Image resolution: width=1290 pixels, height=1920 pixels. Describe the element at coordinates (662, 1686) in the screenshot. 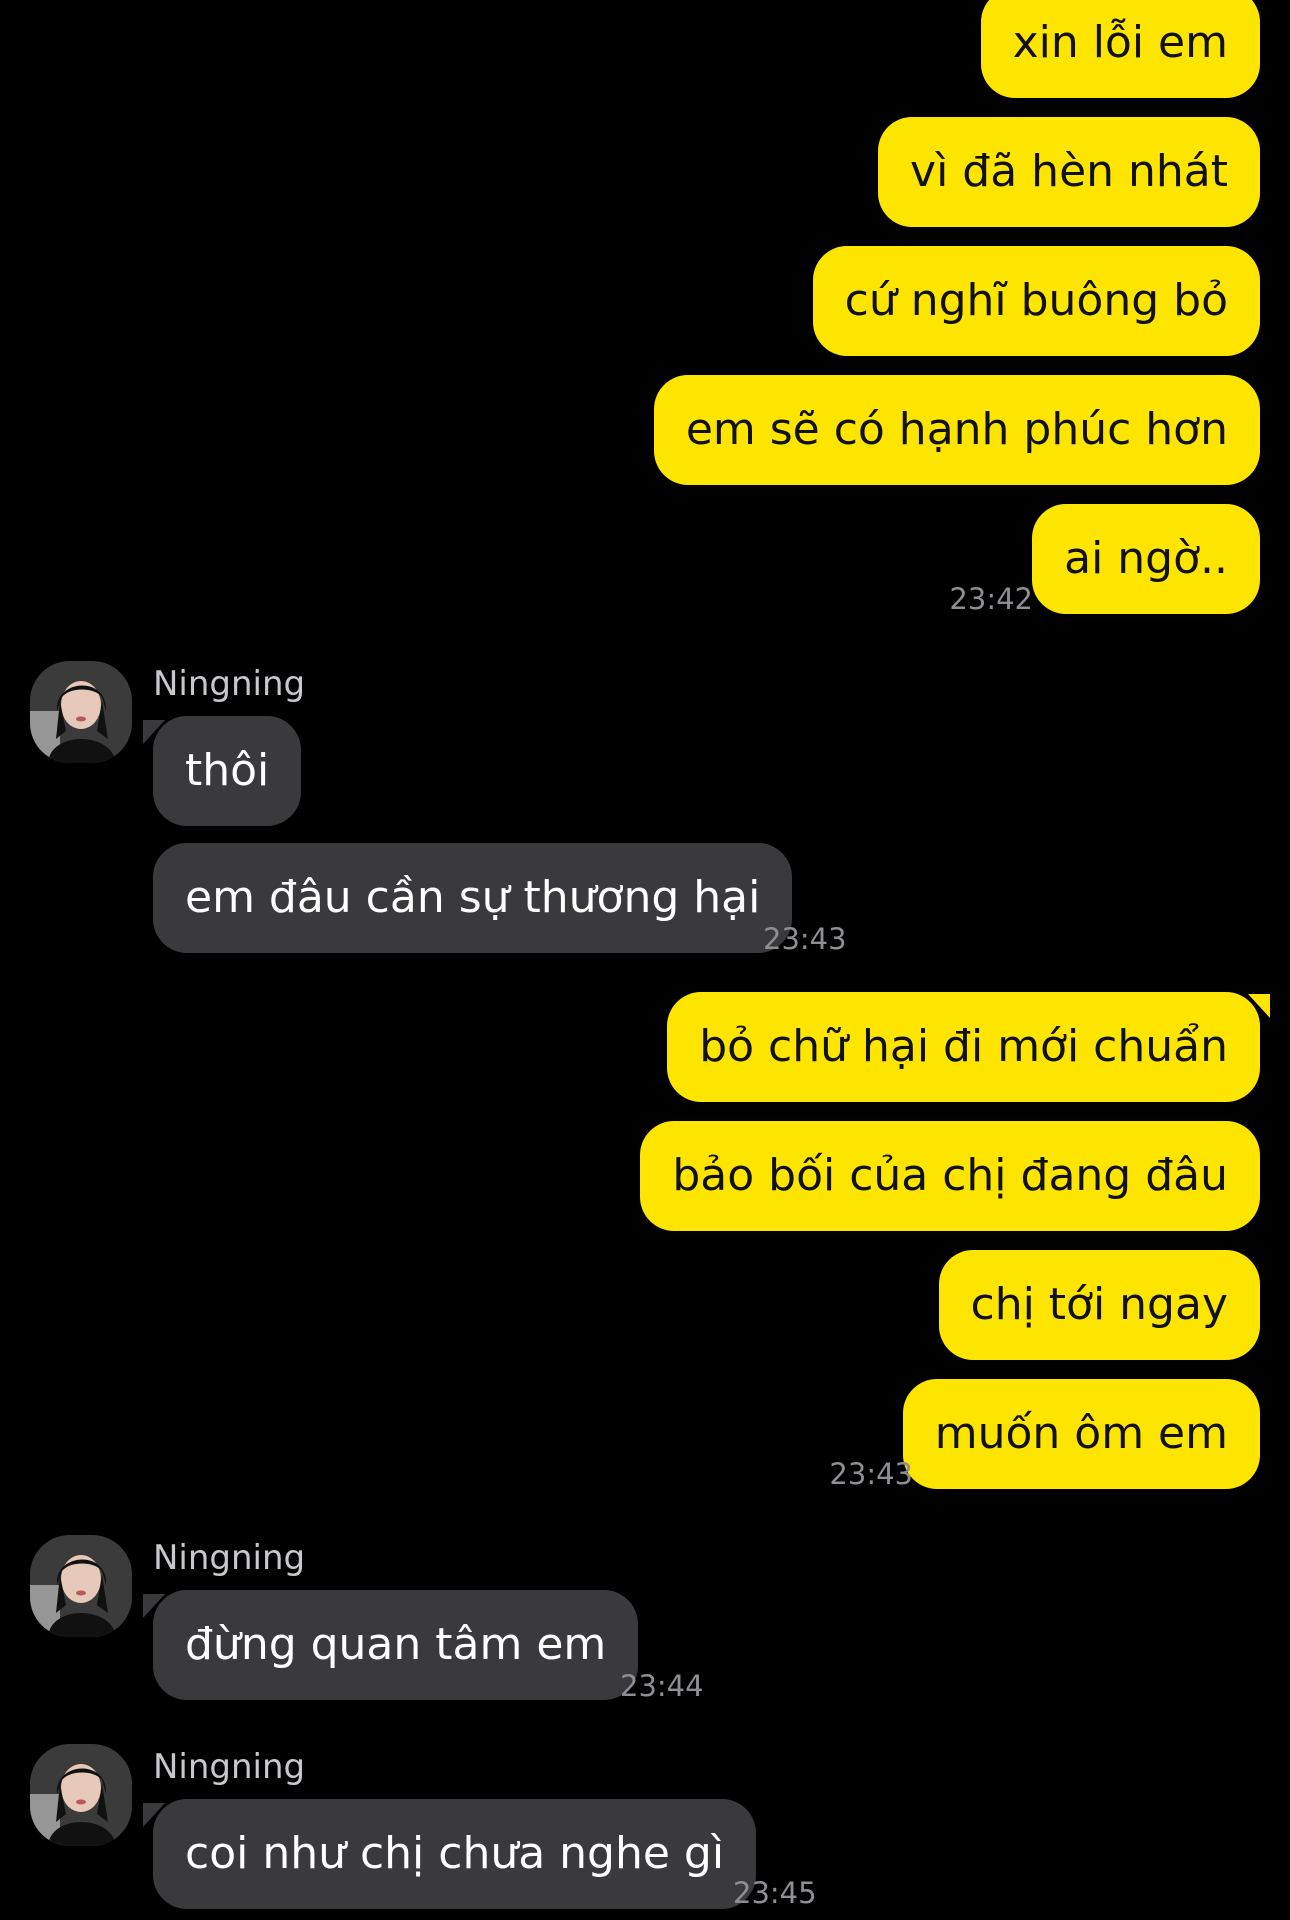

I see `message-timestamp: 23:44` at that location.